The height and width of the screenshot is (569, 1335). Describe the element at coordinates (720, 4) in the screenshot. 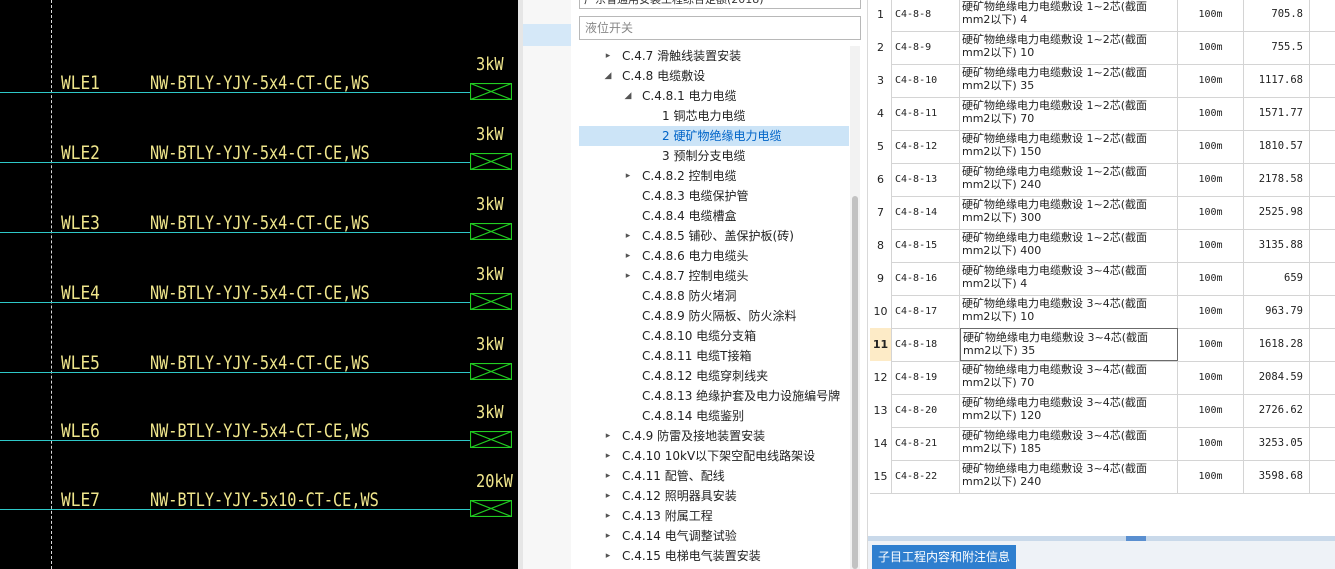

I see `quota-library-selector: 广东省通用安装工程综合定额(2018)` at that location.